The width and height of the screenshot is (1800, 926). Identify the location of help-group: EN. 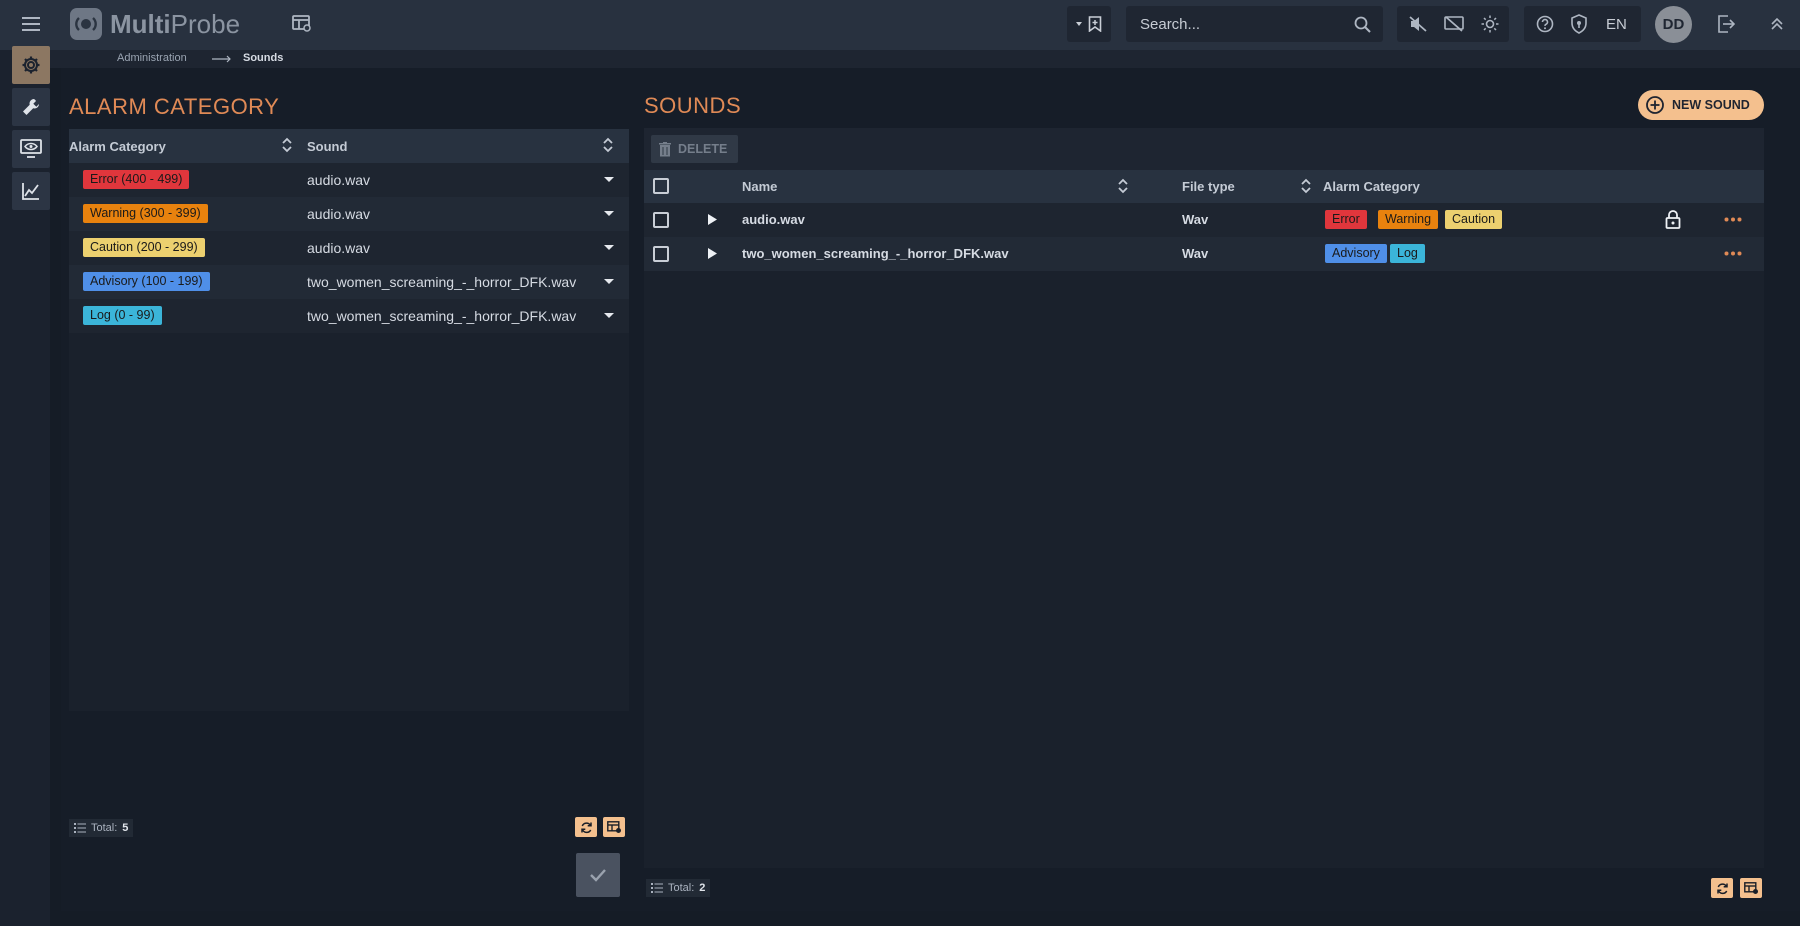
(1582, 24).